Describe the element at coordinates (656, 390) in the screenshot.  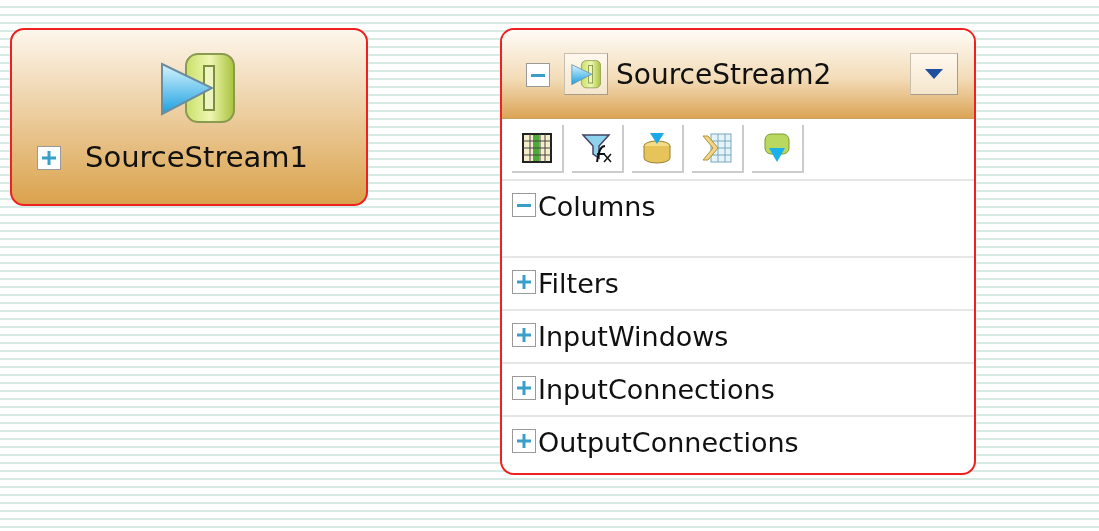
I see `section-label: InputConnections` at that location.